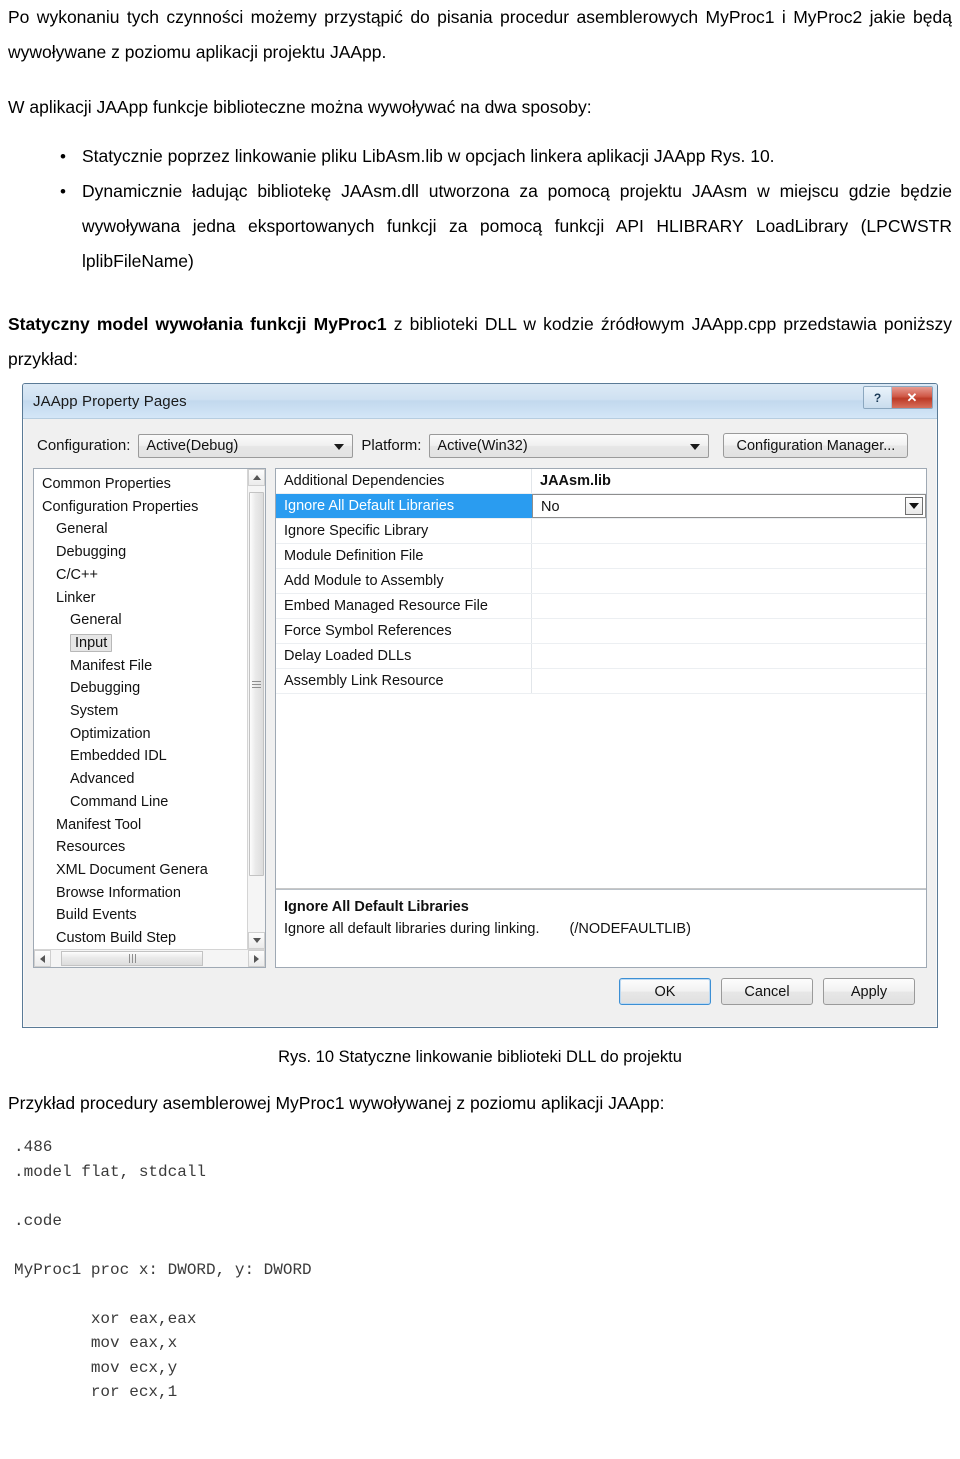 Image resolution: width=960 pixels, height=1459 pixels. I want to click on table-row: Delay Loaded DLLs, so click(601, 656).